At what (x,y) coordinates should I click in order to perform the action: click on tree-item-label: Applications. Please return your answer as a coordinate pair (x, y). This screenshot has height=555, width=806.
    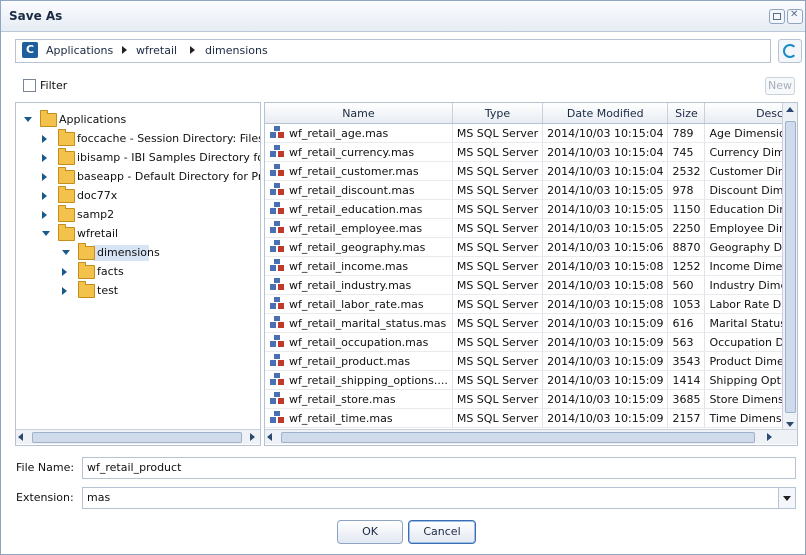
    Looking at the image, I should click on (93, 119).